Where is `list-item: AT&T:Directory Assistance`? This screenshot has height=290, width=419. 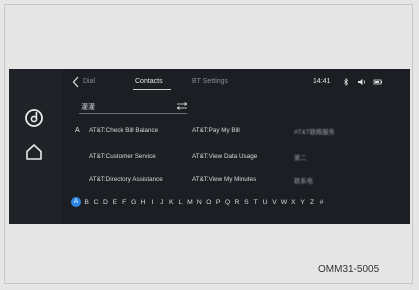
list-item: AT&T:Directory Assistance is located at coordinates (126, 179).